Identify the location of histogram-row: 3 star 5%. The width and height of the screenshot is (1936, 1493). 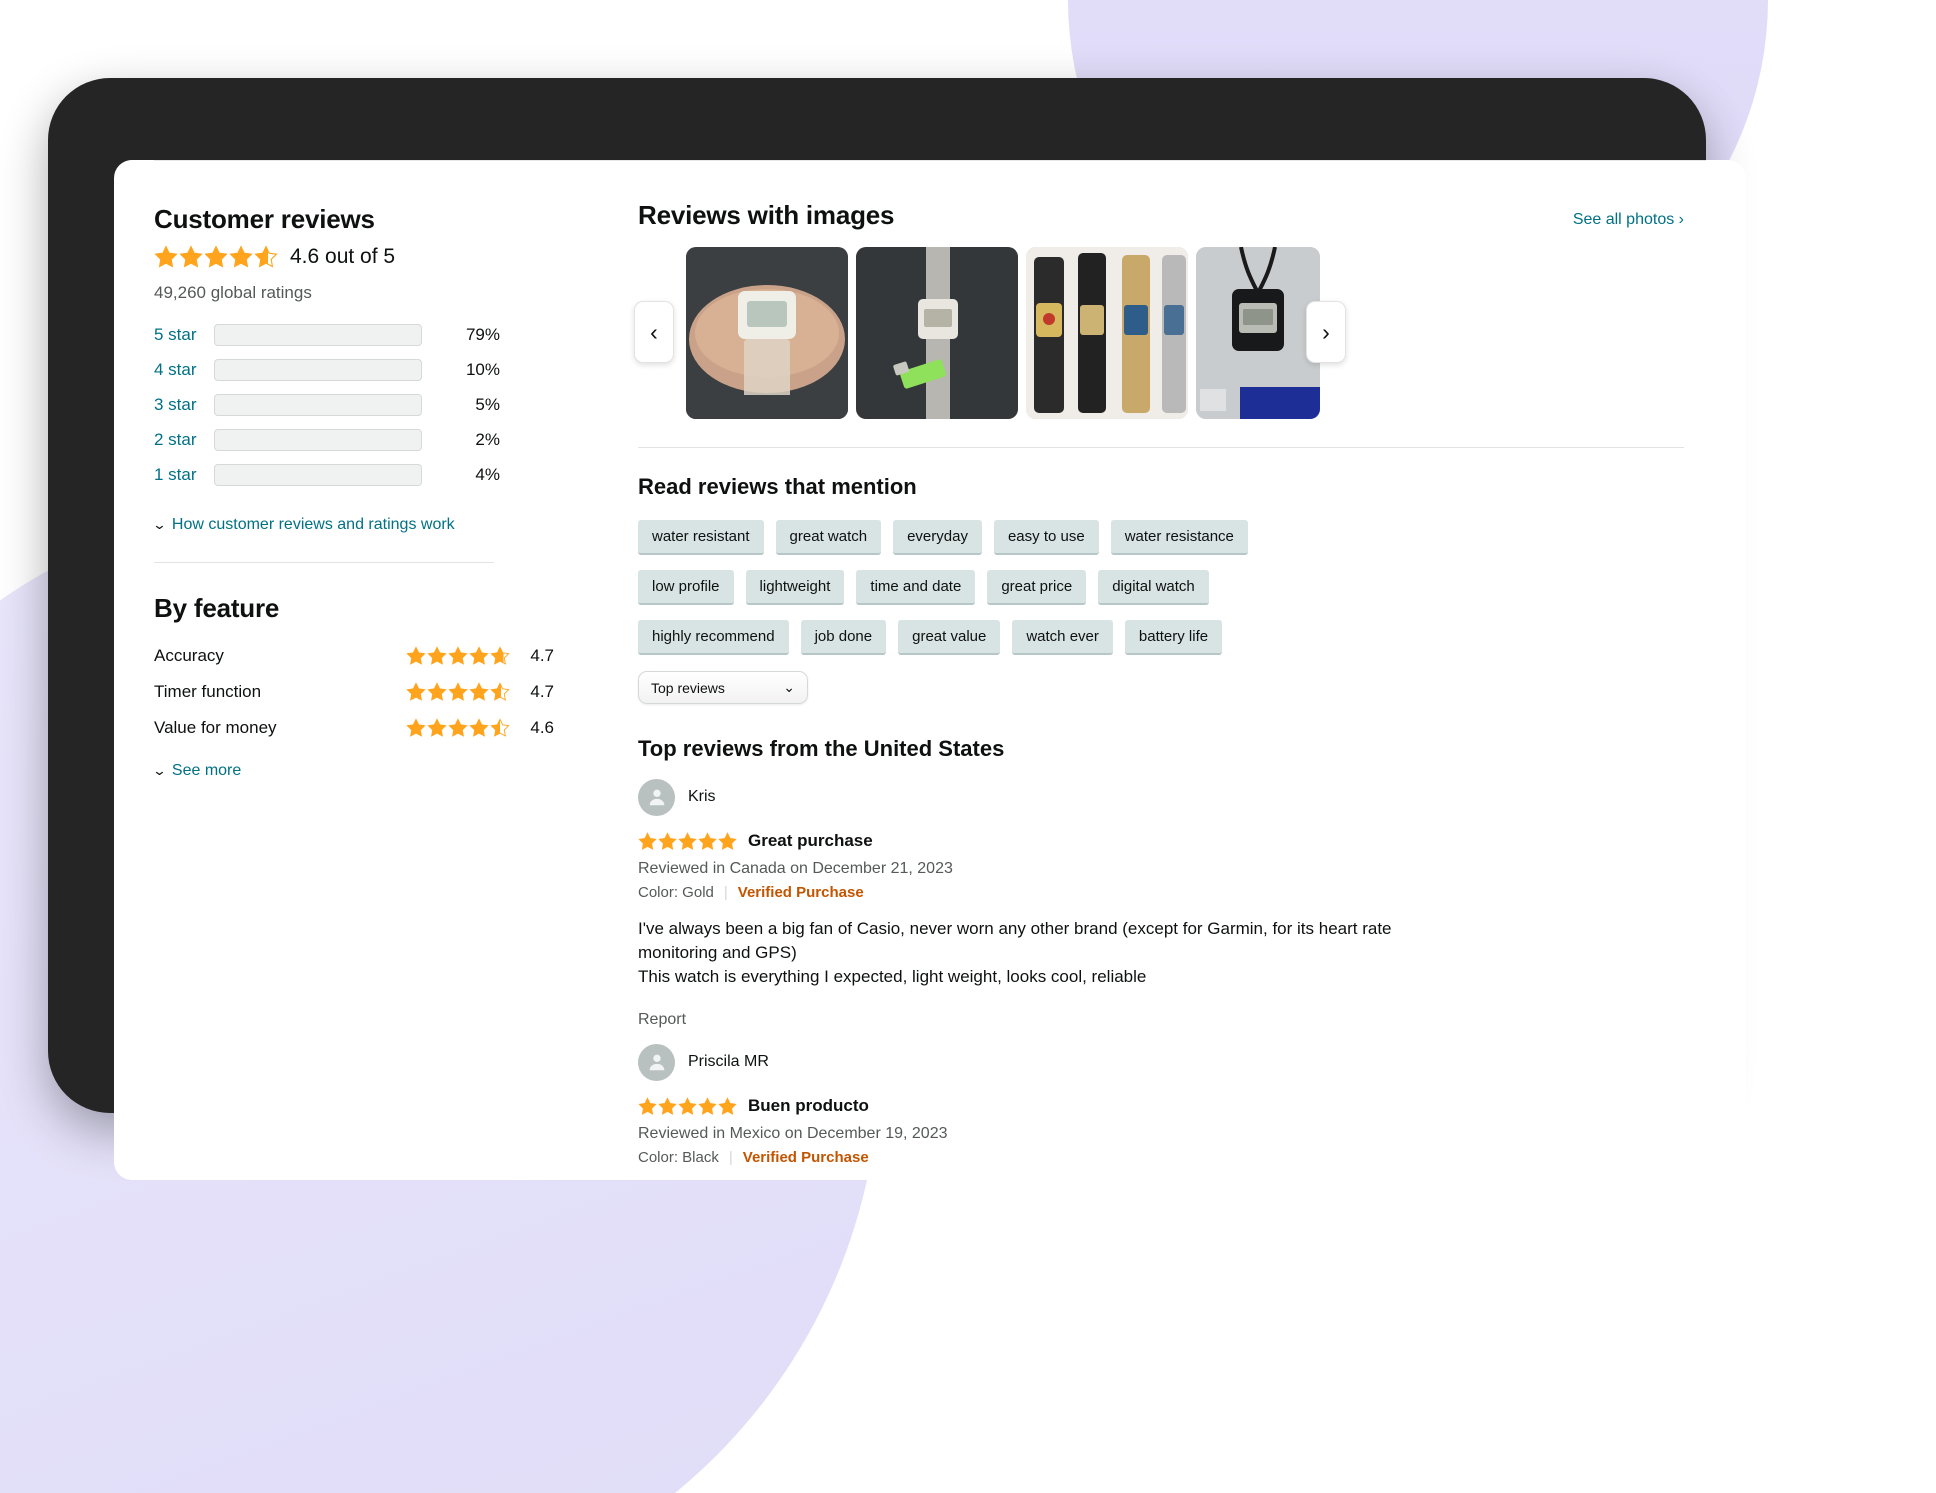
(354, 404).